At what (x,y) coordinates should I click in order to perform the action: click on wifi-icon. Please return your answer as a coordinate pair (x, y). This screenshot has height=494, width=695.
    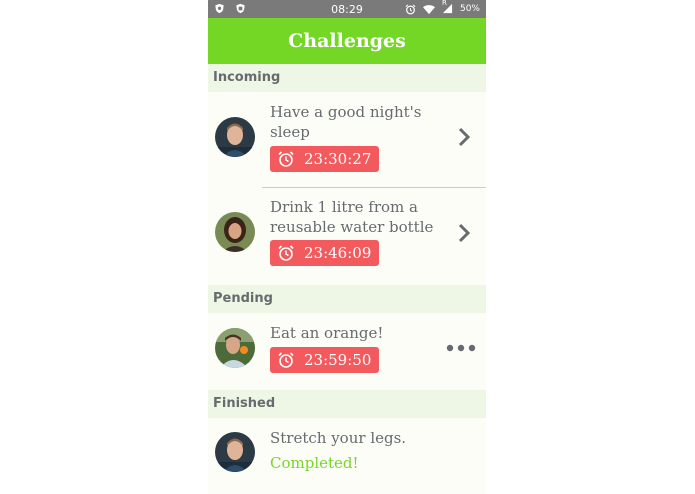
    Looking at the image, I should click on (429, 9).